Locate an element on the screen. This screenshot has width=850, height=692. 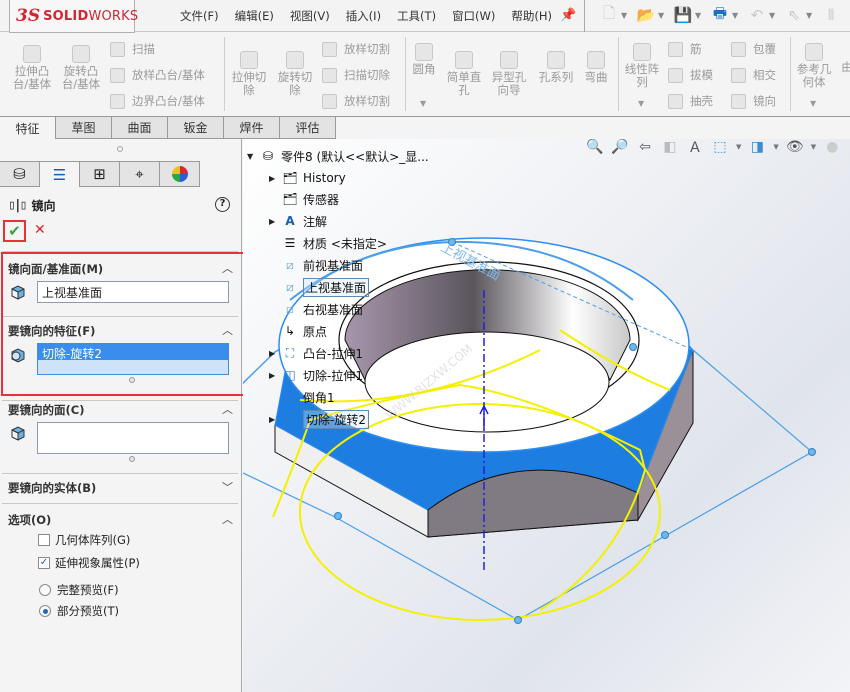
save-dropdown-icon: ▼ is located at coordinates (699, 15).